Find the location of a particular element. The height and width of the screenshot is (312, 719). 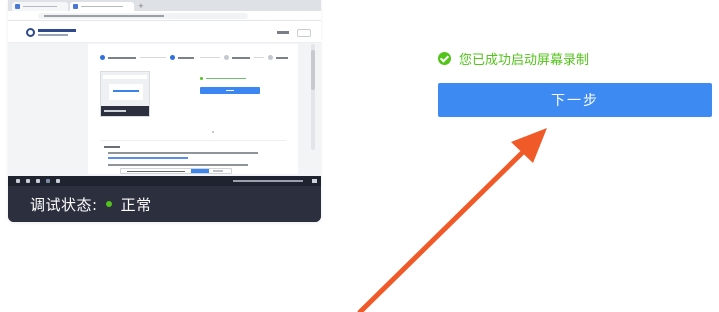

debug-status-bar: 调试状态: 正常 is located at coordinates (164, 204).